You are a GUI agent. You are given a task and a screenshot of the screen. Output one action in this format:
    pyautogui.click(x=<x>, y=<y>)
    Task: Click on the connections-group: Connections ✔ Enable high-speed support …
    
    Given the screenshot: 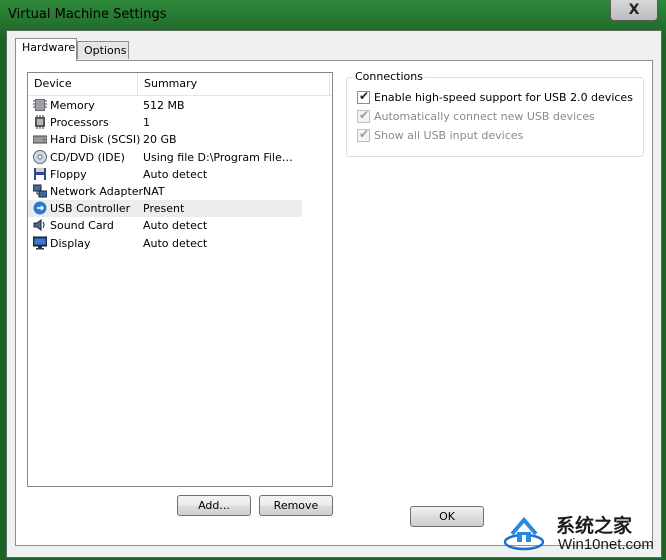 What is the action you would take?
    pyautogui.click(x=495, y=113)
    